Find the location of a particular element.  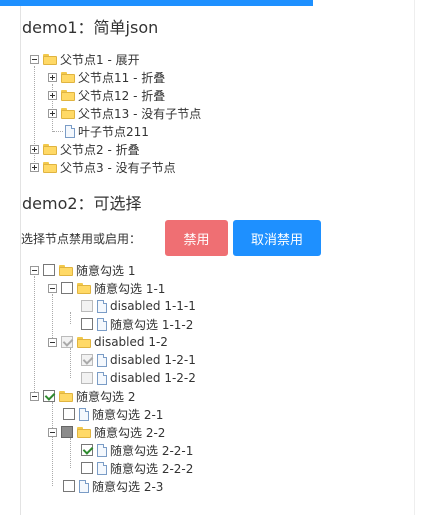

check-node-2-2: 随意勾选 2-2 is located at coordinates (106, 432).